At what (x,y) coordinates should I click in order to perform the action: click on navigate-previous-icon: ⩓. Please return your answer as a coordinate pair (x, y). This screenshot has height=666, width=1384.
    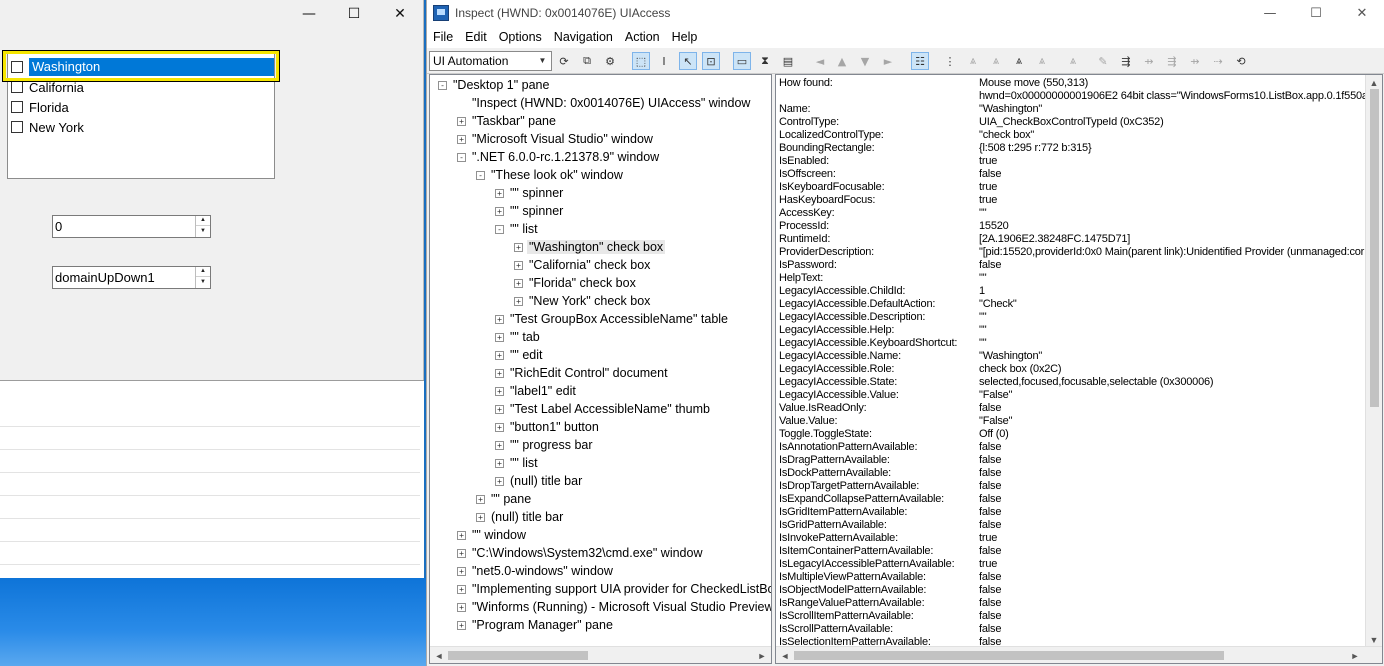
    Looking at the image, I should click on (1019, 61).